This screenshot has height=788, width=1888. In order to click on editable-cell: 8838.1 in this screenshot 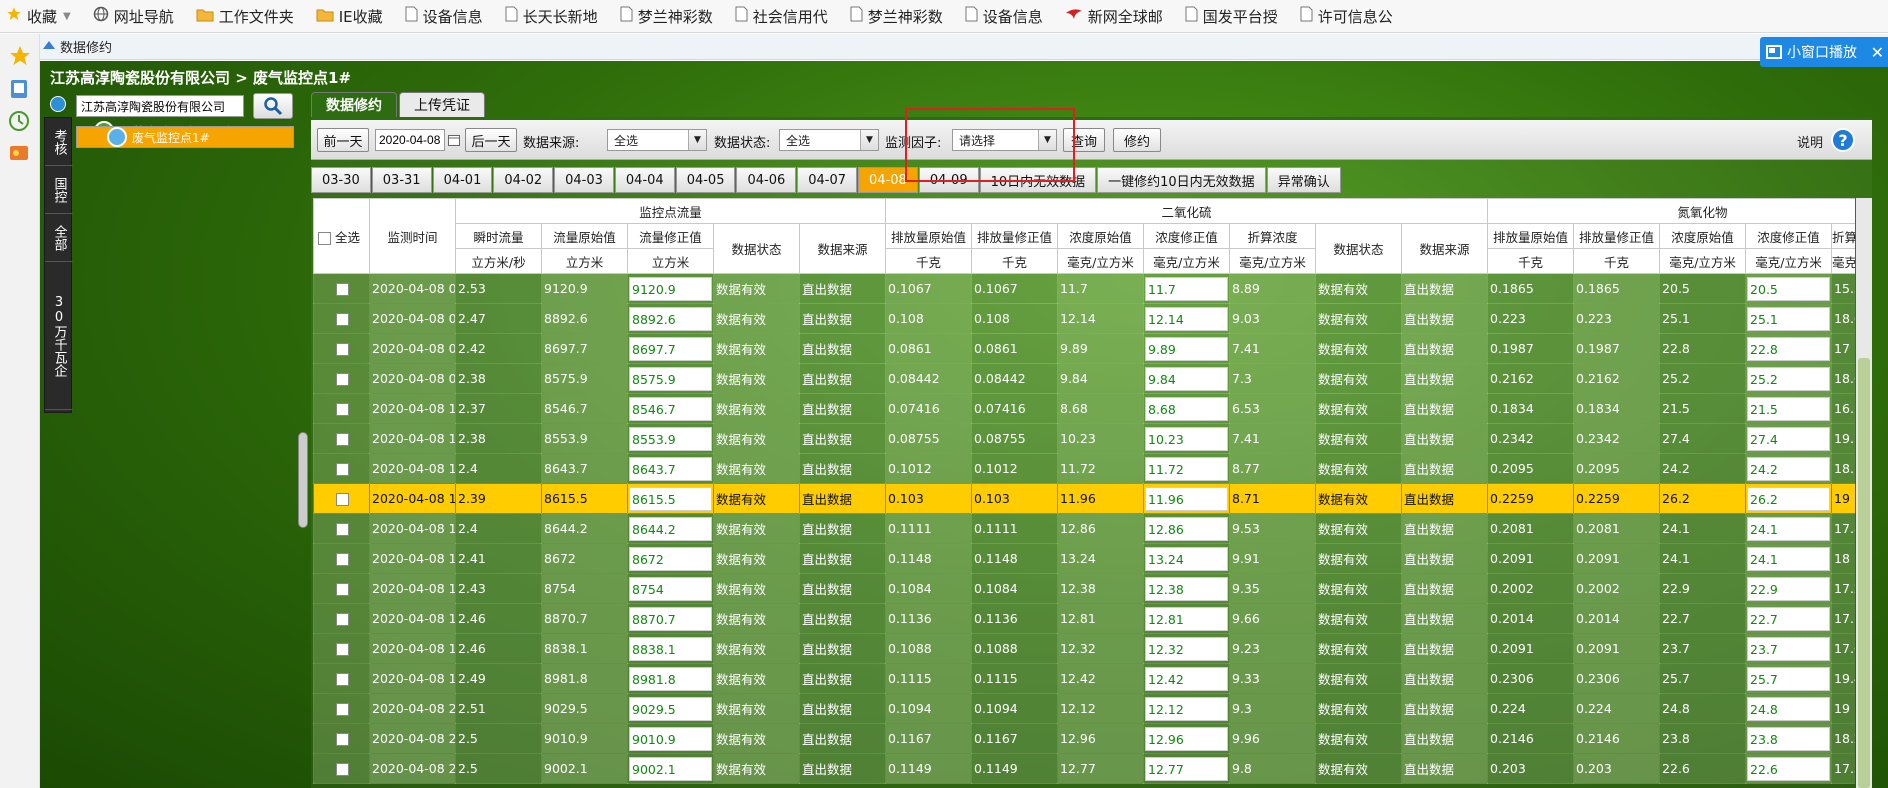, I will do `click(670, 648)`.